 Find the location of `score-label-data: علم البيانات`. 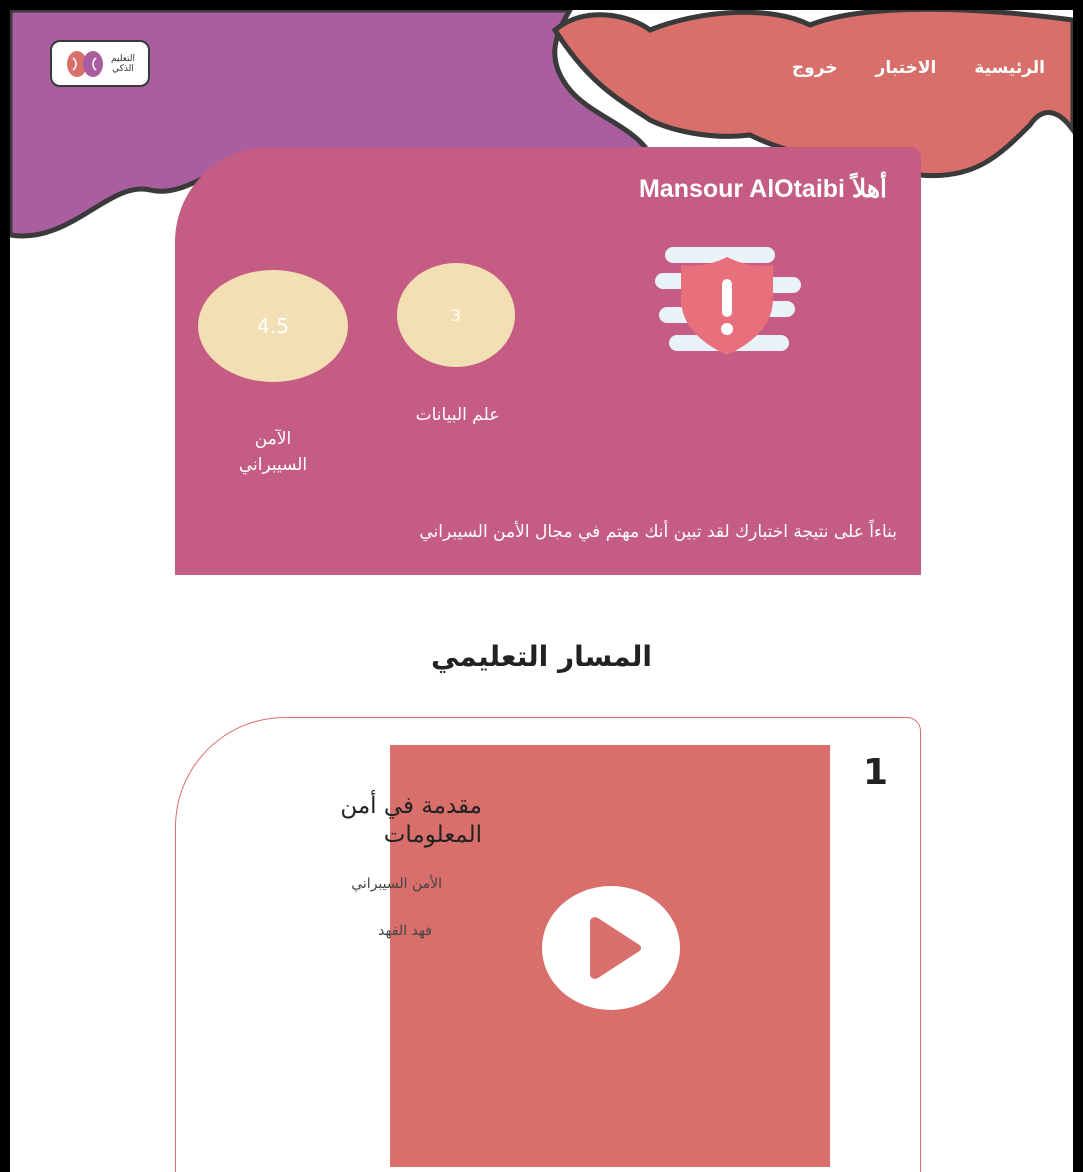

score-label-data: علم البيانات is located at coordinates (457, 415).